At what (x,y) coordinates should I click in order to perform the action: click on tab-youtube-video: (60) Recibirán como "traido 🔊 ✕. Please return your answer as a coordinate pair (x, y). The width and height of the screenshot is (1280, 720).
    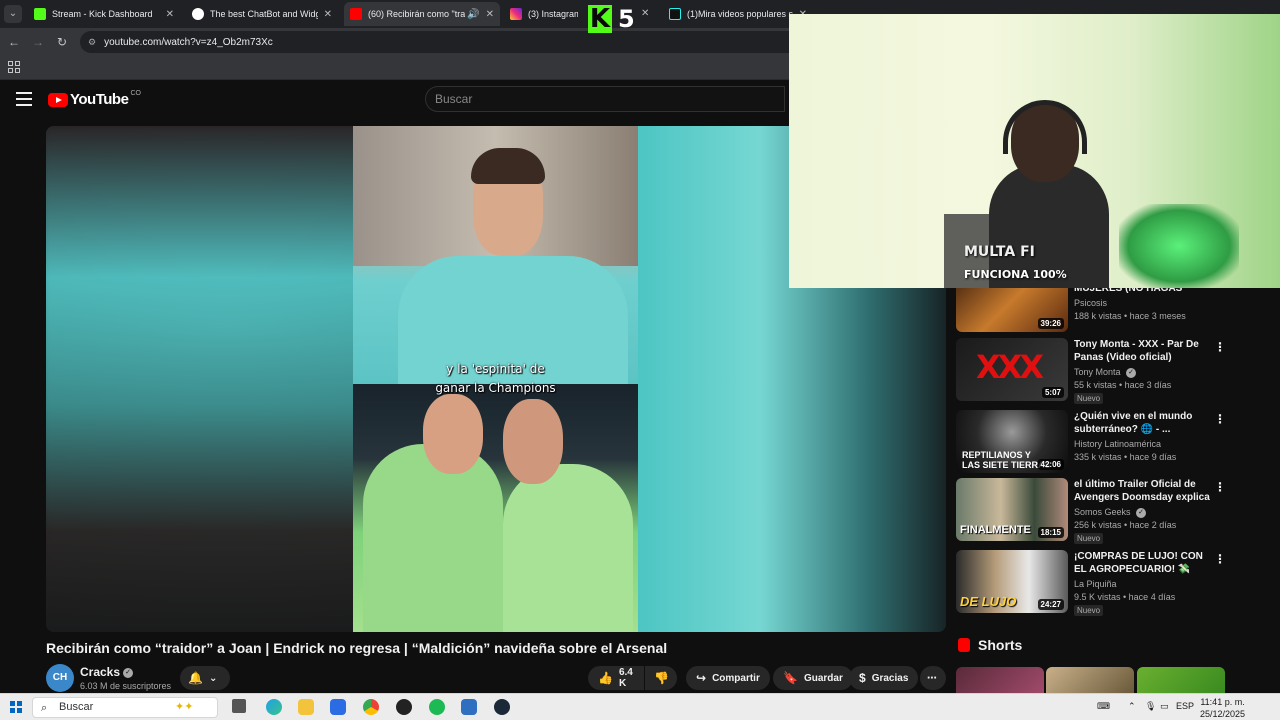
    Looking at the image, I should click on (422, 14).